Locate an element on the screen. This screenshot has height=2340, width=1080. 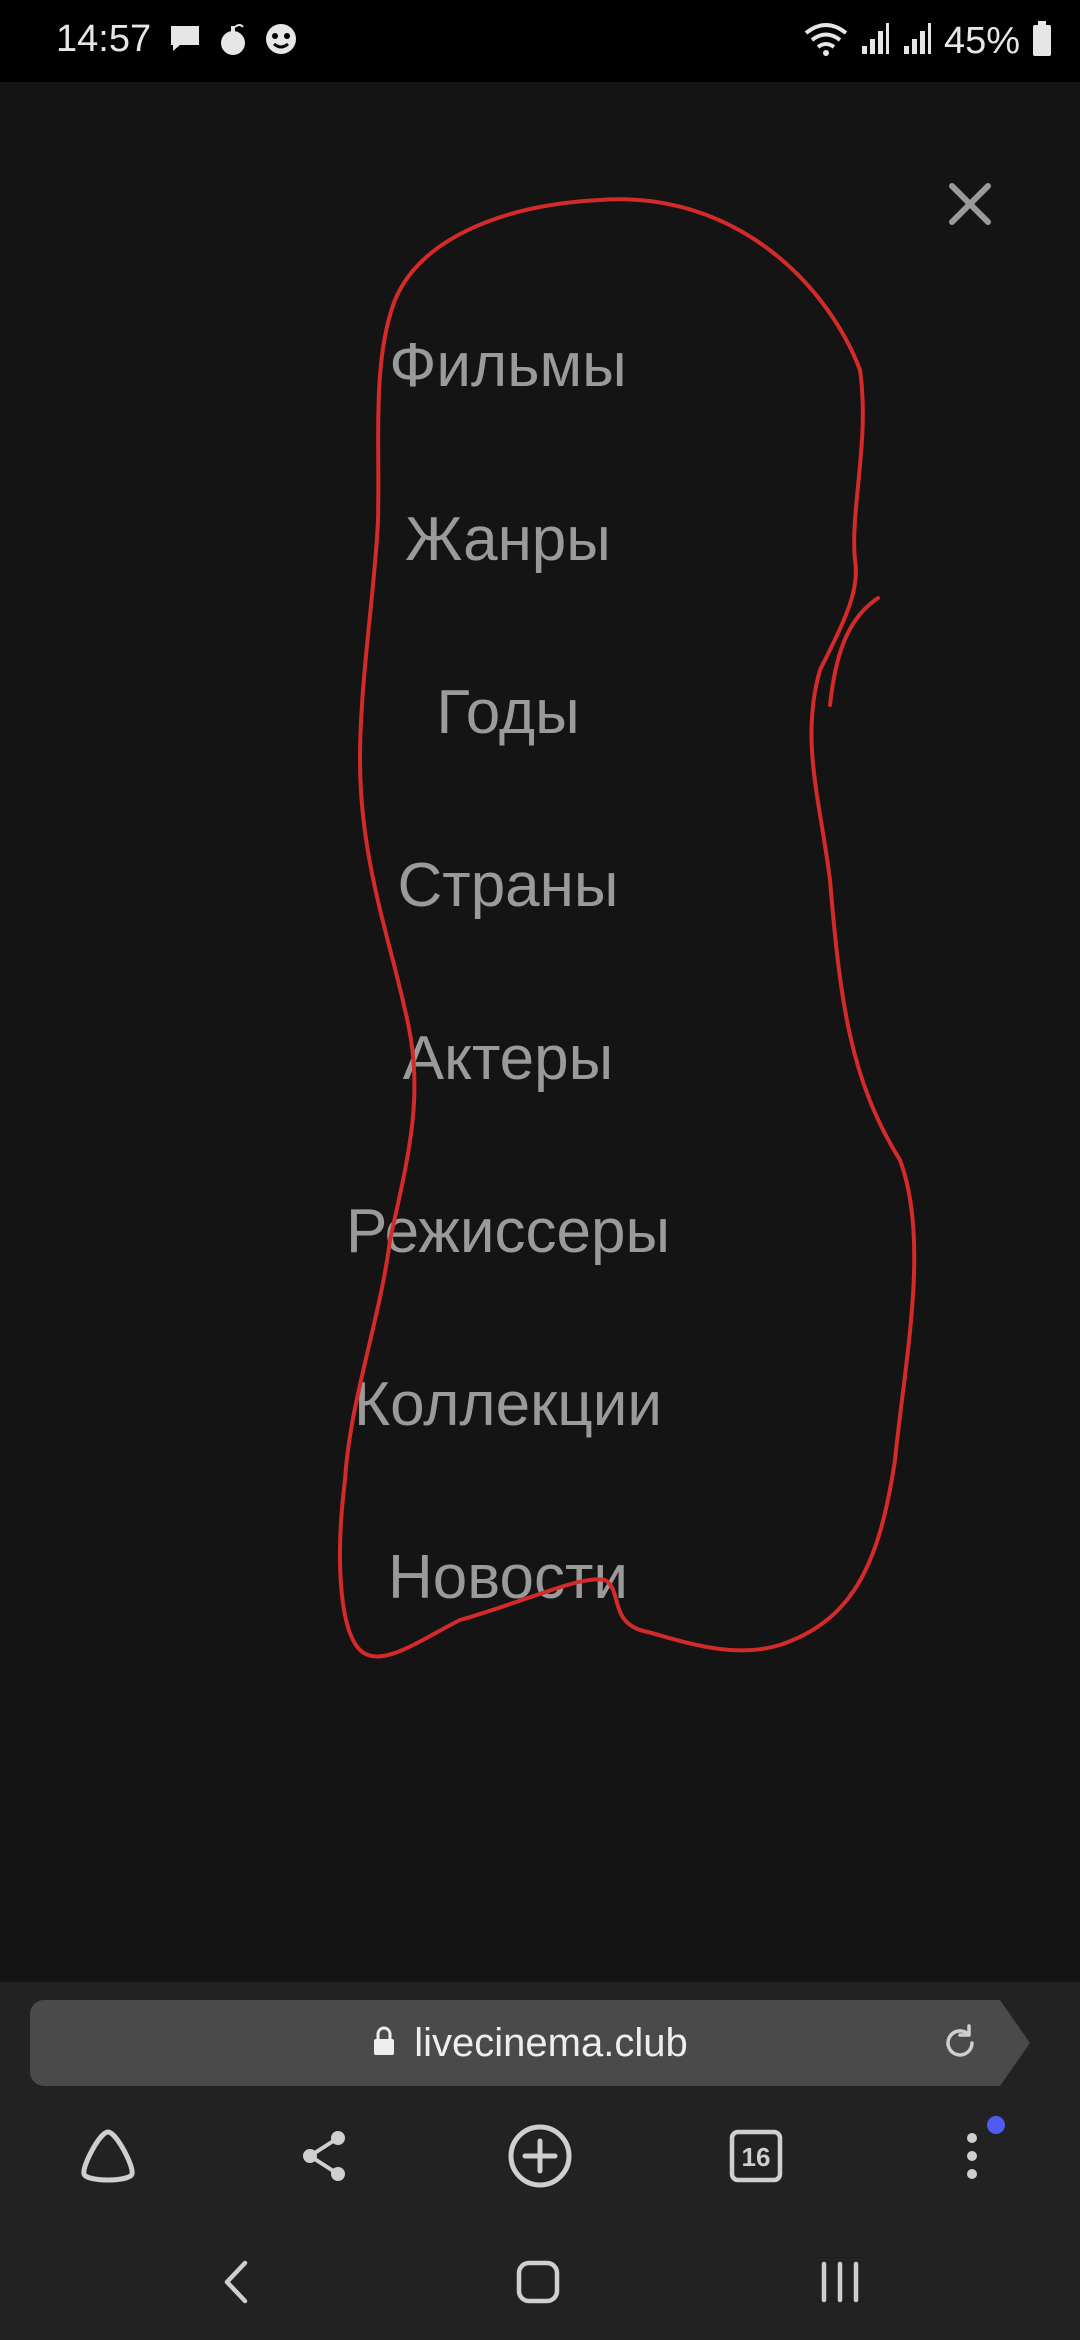
bomb-icon is located at coordinates (233, 41).